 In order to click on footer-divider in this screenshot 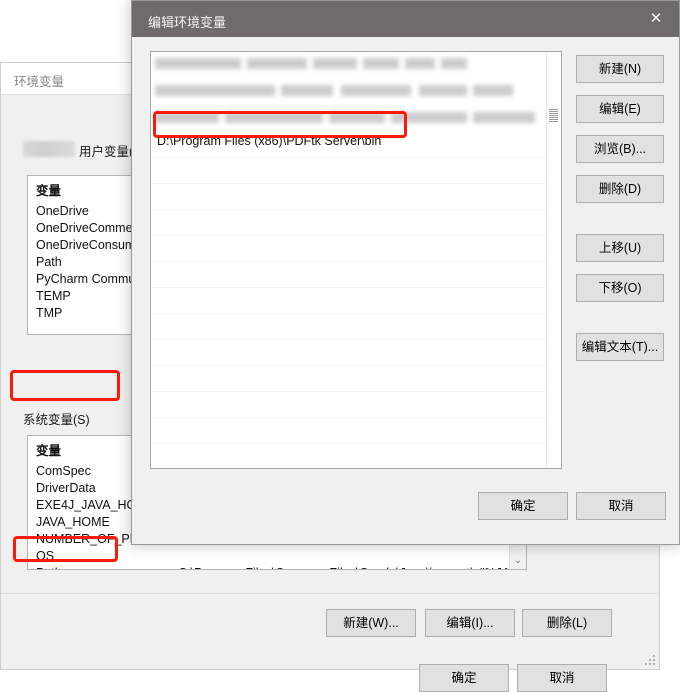, I will do `click(330, 593)`.